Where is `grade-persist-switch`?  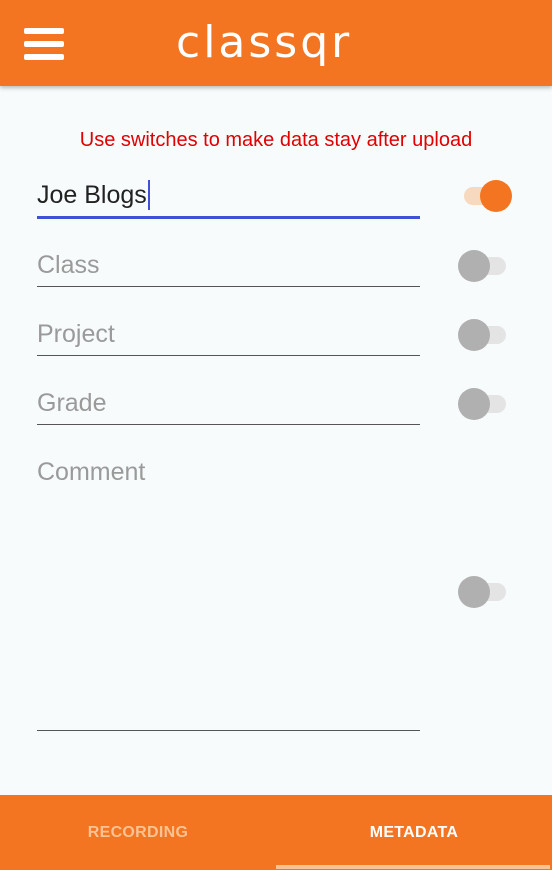 grade-persist-switch is located at coordinates (482, 404).